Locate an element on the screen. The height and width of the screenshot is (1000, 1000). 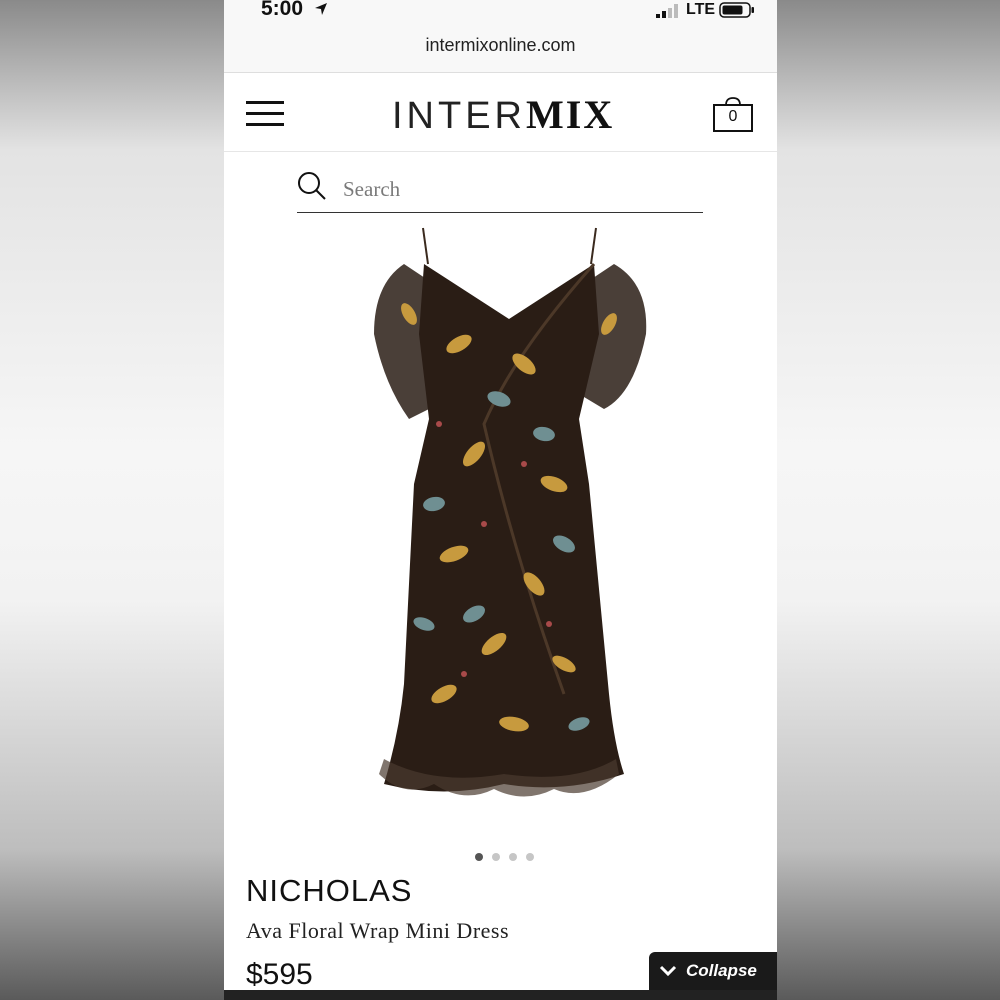
collapse-button: Collapse is located at coordinates (713, 971).